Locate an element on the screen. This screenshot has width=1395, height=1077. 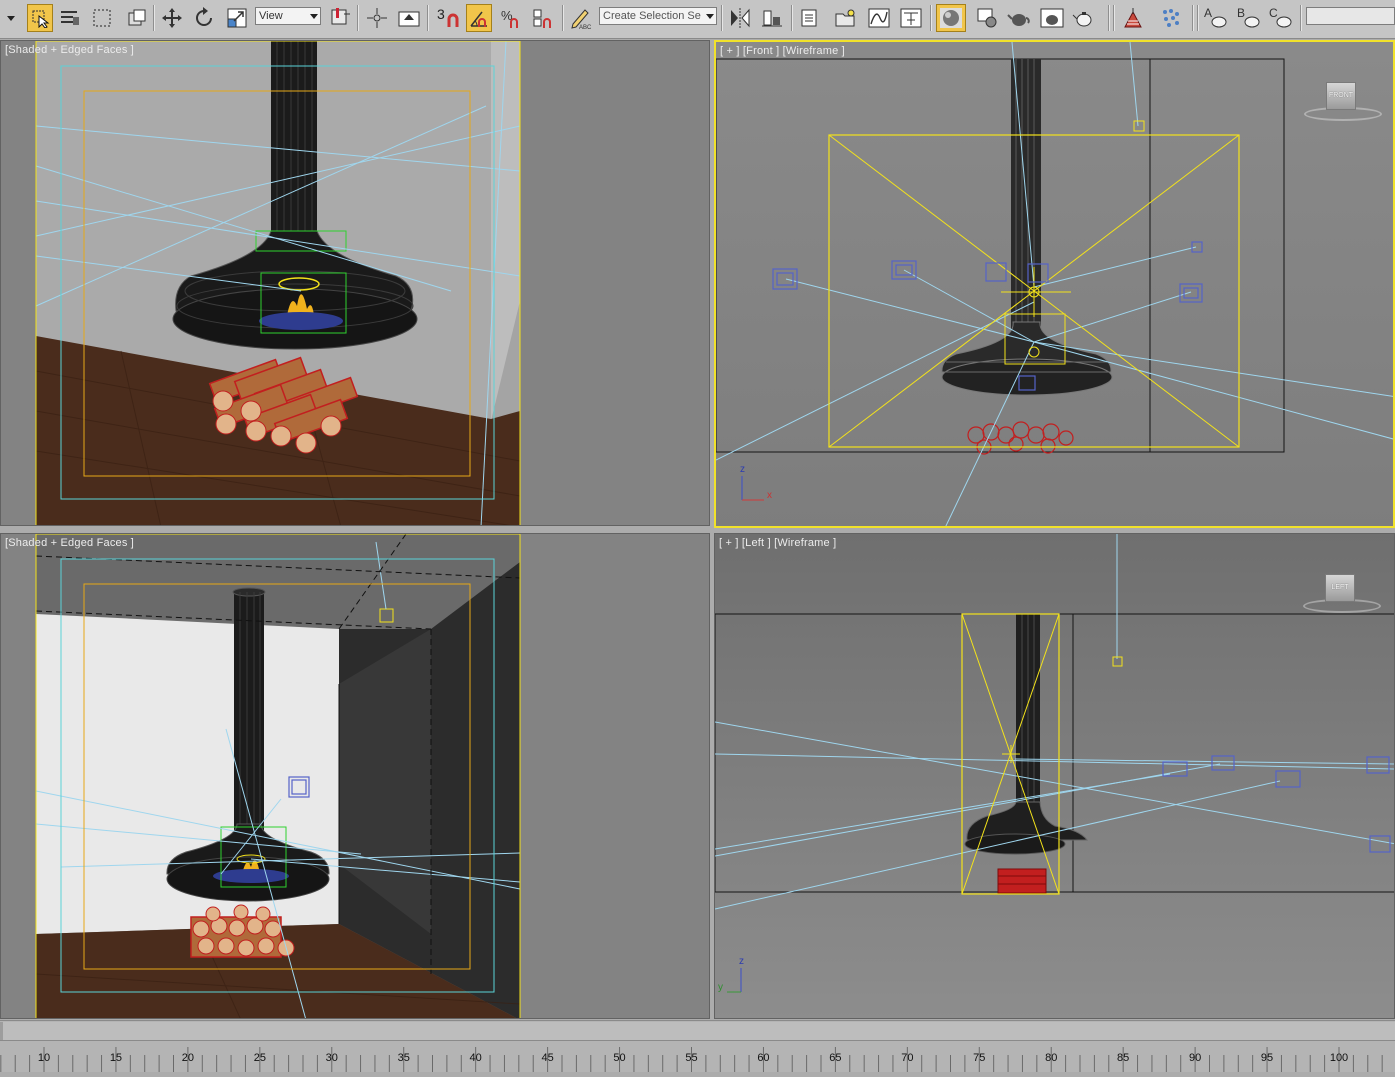
viewport-label-bottom-left: [Shaded + Edged Faces ] is located at coordinates (69, 543).